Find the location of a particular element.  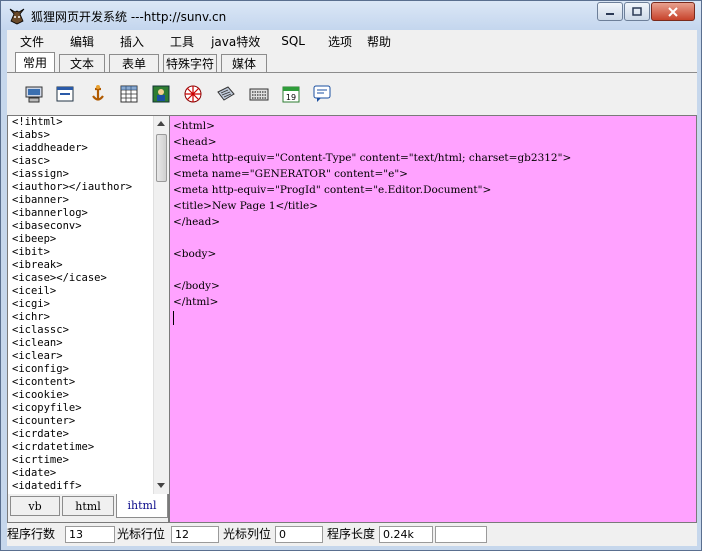

insert-tab-bar: 常用 文本 表单 特殊字符 媒体 is located at coordinates (352, 62).